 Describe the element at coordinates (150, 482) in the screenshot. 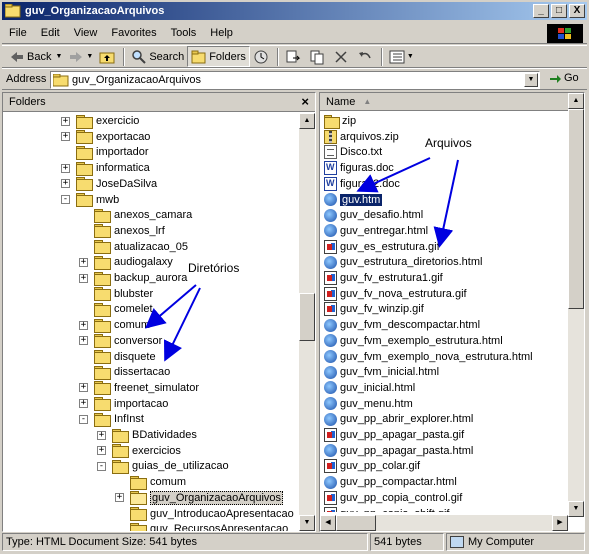

I see `tree-item: comum` at that location.